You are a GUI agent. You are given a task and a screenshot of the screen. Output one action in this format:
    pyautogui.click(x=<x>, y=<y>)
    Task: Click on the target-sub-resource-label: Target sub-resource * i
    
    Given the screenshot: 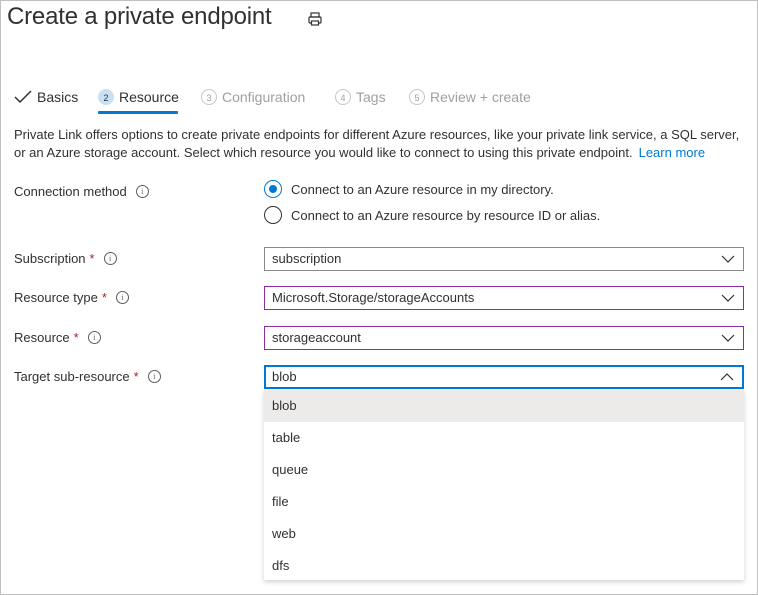 What is the action you would take?
    pyautogui.click(x=87, y=376)
    